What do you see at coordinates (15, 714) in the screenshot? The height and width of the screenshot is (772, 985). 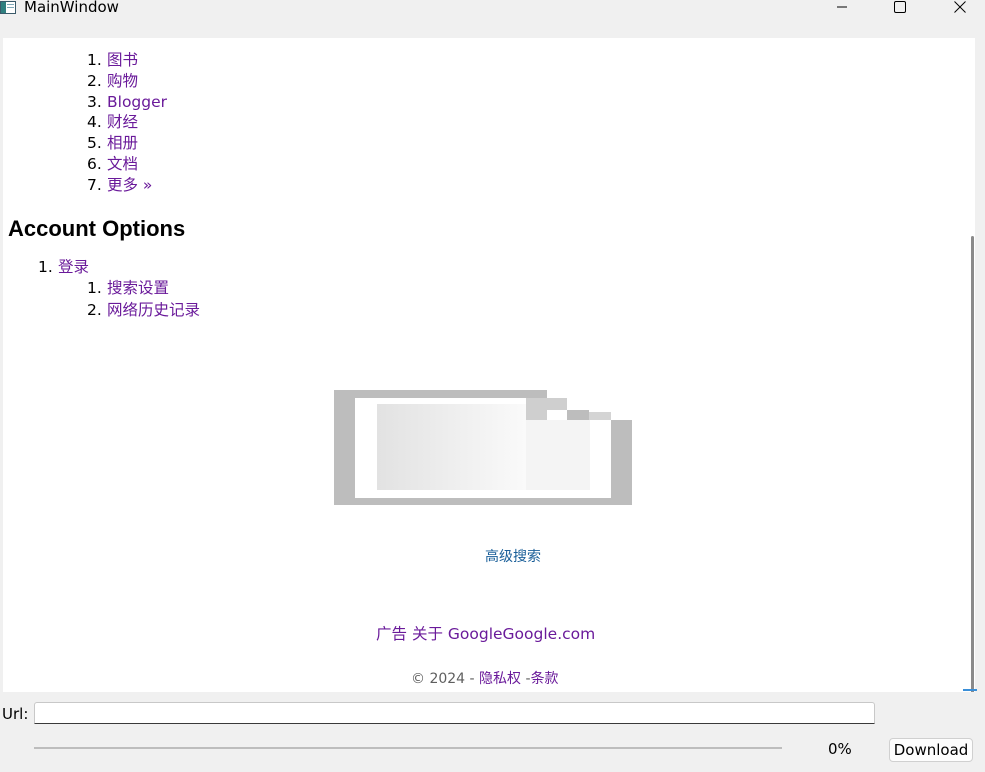 I see `url-label: Url:` at bounding box center [15, 714].